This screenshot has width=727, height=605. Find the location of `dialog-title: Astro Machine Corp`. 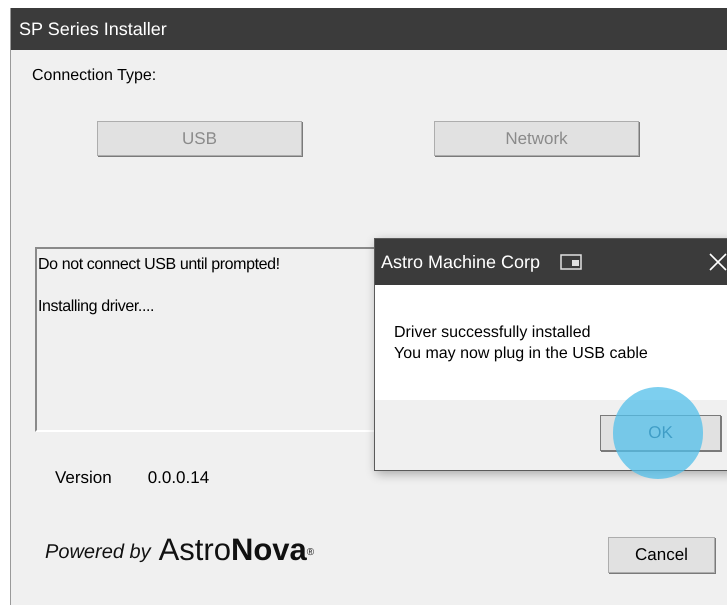

dialog-title: Astro Machine Corp is located at coordinates (460, 262).